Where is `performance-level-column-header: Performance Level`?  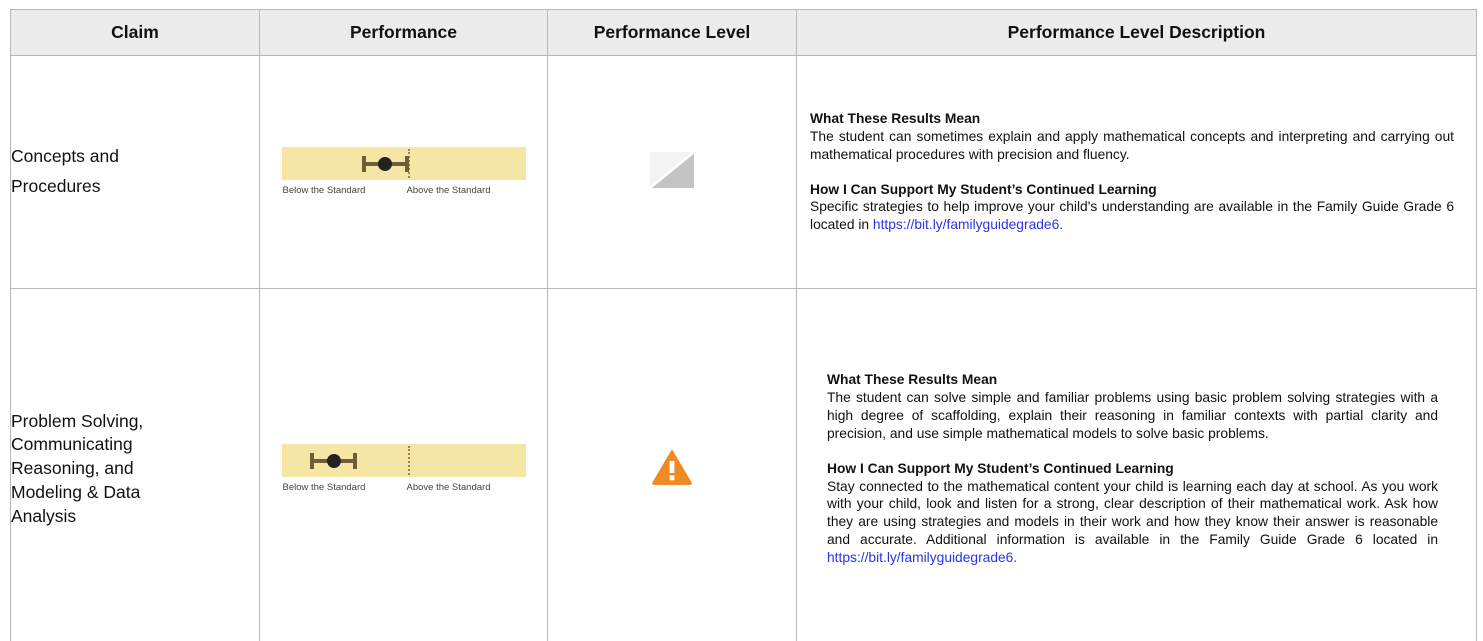
performance-level-column-header: Performance Level is located at coordinates (672, 32).